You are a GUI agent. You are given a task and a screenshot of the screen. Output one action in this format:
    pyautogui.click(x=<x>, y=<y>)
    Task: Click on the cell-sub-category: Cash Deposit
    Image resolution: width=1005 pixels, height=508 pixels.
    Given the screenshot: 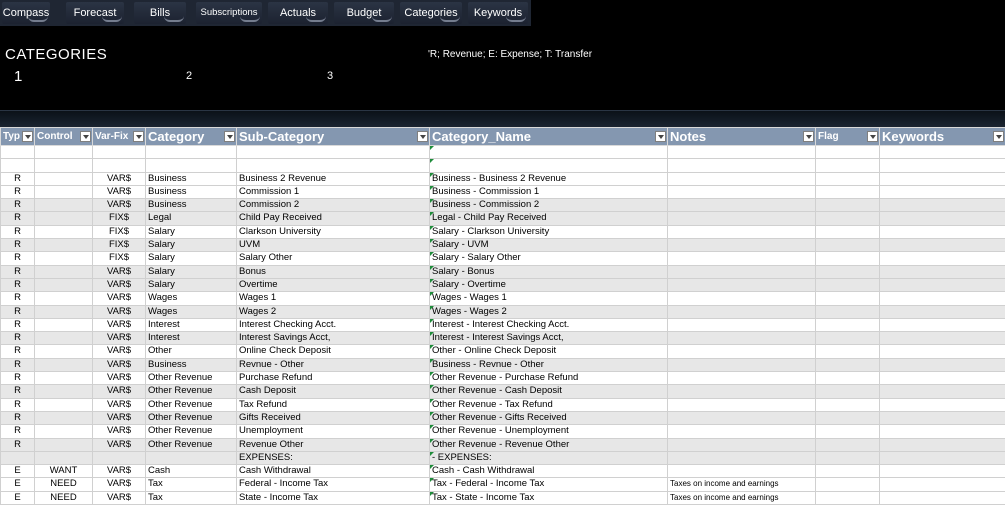 What is the action you would take?
    pyautogui.click(x=333, y=391)
    